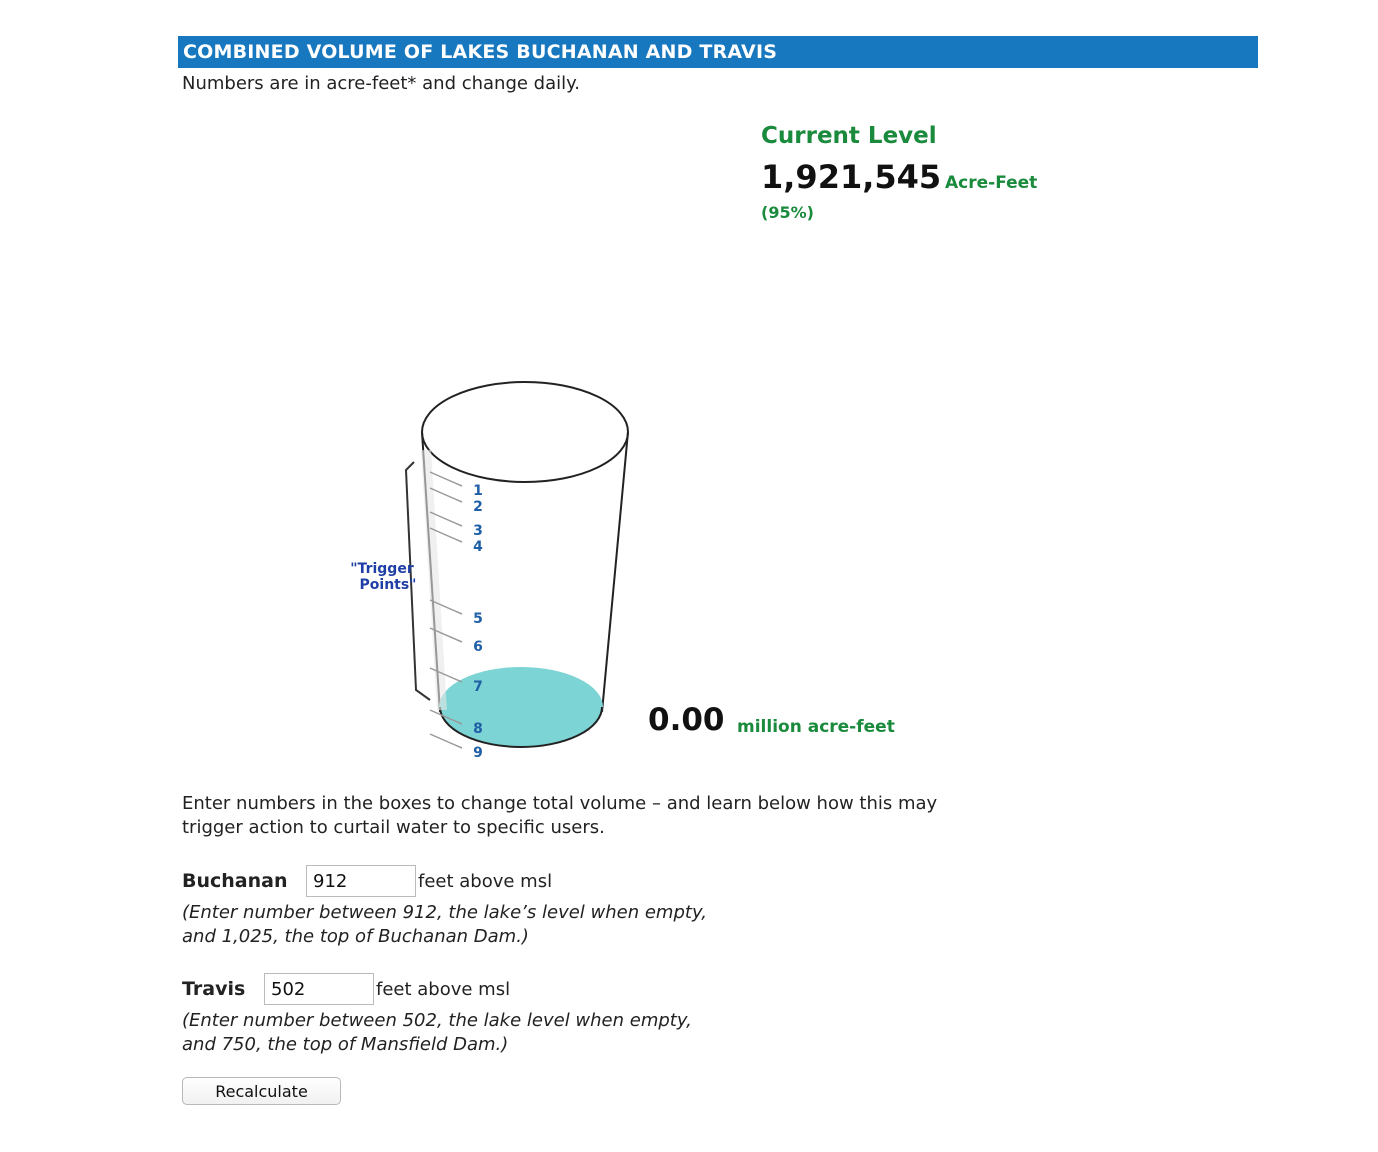 This screenshot has height=1152, width=1378. Describe the element at coordinates (345, 1044) in the screenshot. I see `travis-hint-line2: and 750, the top of Mansfield Dam.)` at that location.